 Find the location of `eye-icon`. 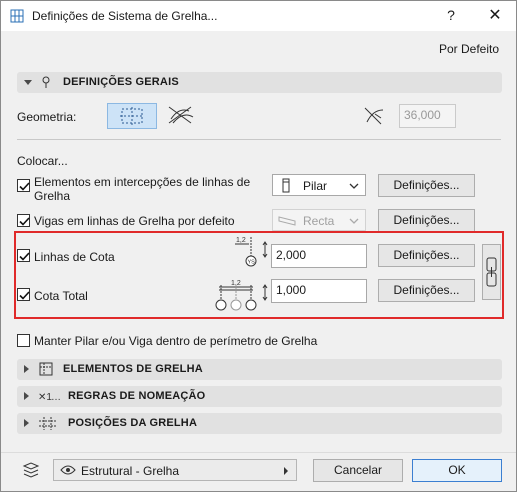

eye-icon is located at coordinates (68, 471).